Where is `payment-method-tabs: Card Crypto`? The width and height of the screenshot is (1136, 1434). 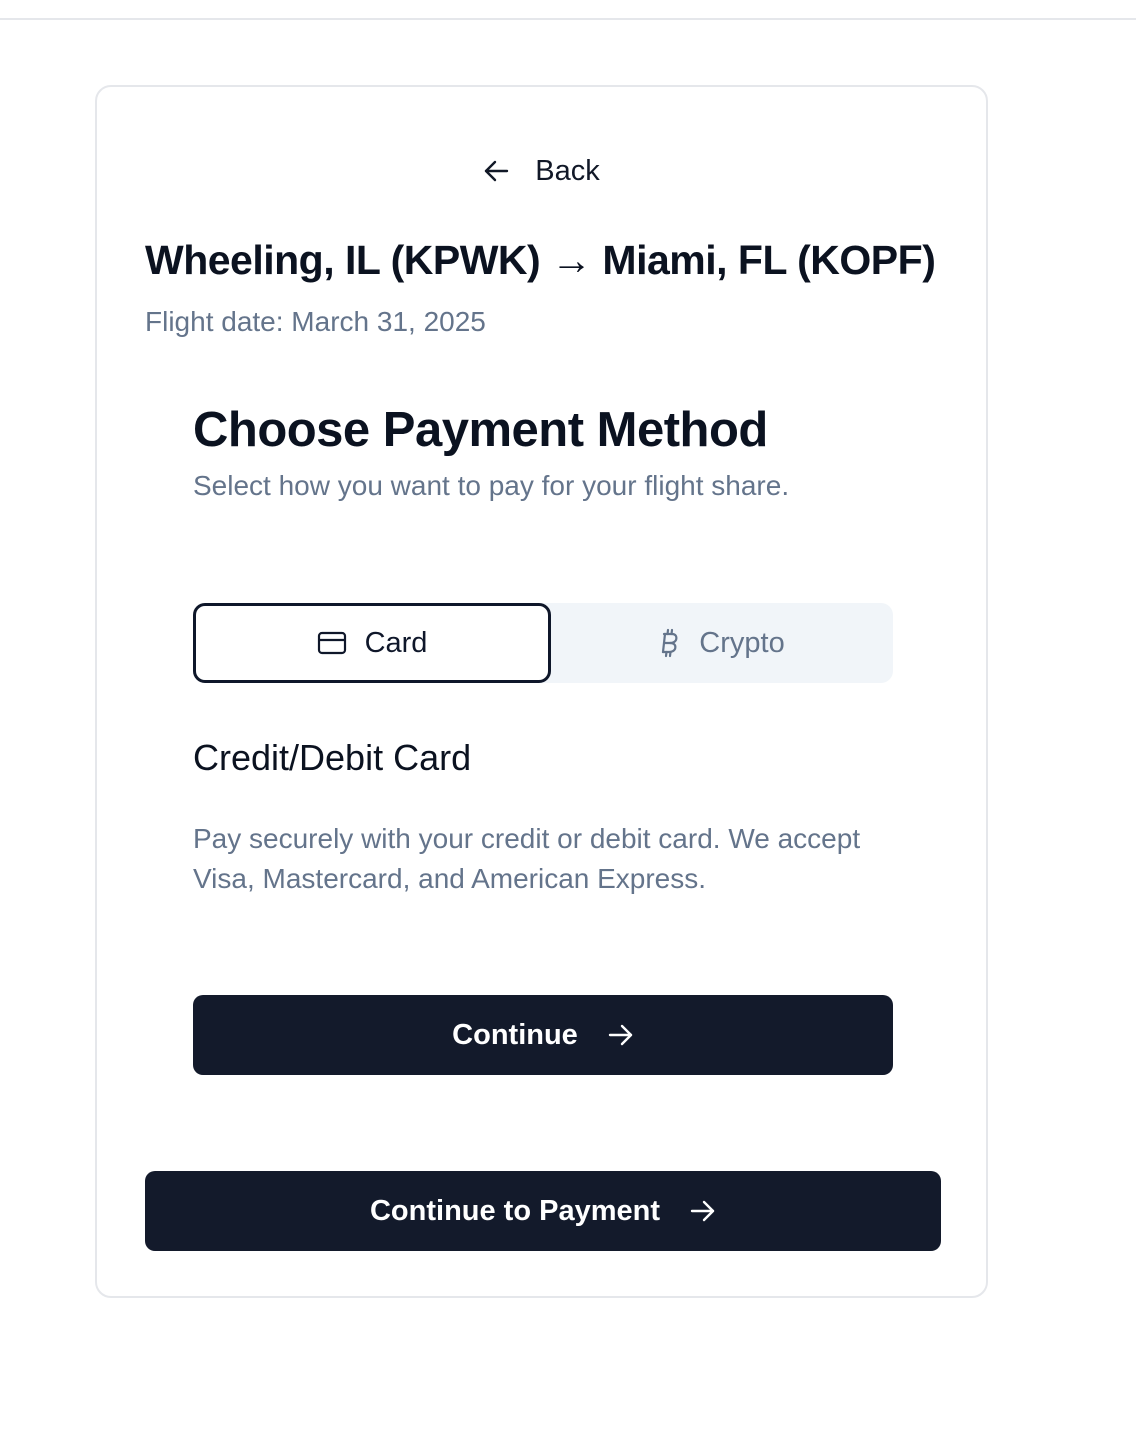
payment-method-tabs: Card Crypto is located at coordinates (543, 643).